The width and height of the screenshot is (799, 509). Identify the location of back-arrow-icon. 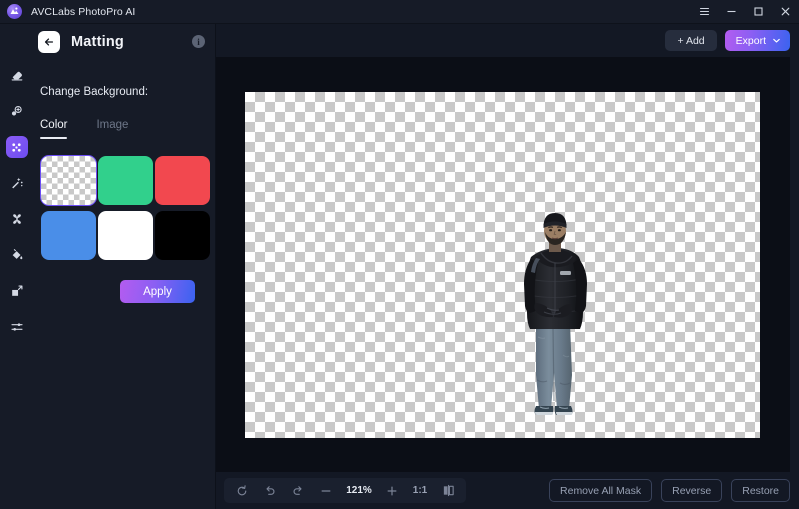
(49, 41).